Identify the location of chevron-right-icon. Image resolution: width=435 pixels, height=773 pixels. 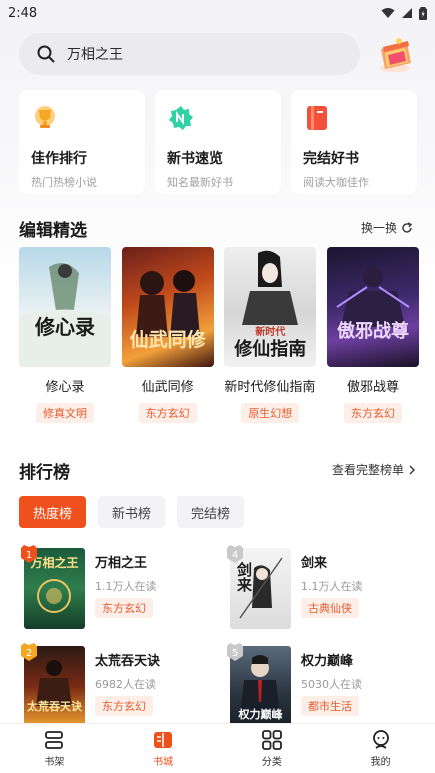
(412, 469).